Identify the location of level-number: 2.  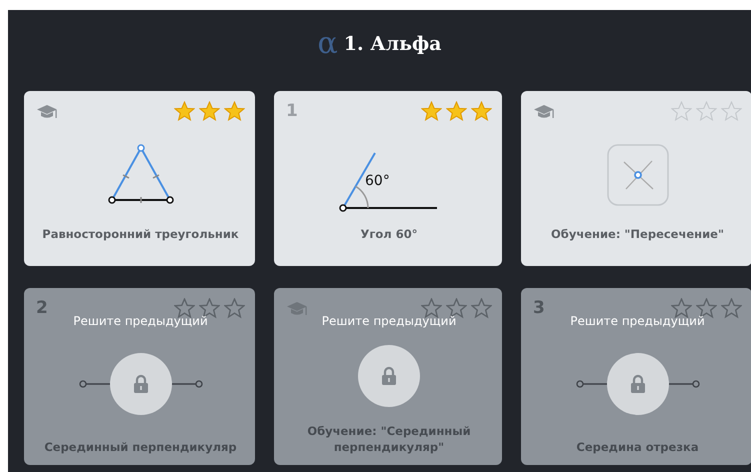
(42, 308).